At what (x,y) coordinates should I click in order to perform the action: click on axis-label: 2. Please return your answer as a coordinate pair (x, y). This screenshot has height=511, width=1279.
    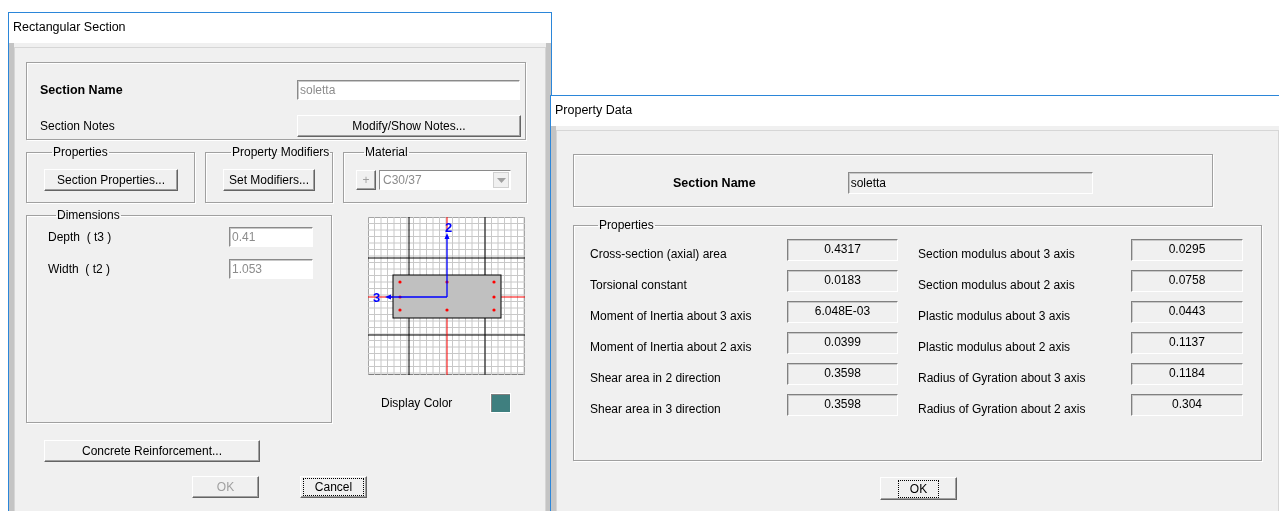
    Looking at the image, I should click on (449, 227).